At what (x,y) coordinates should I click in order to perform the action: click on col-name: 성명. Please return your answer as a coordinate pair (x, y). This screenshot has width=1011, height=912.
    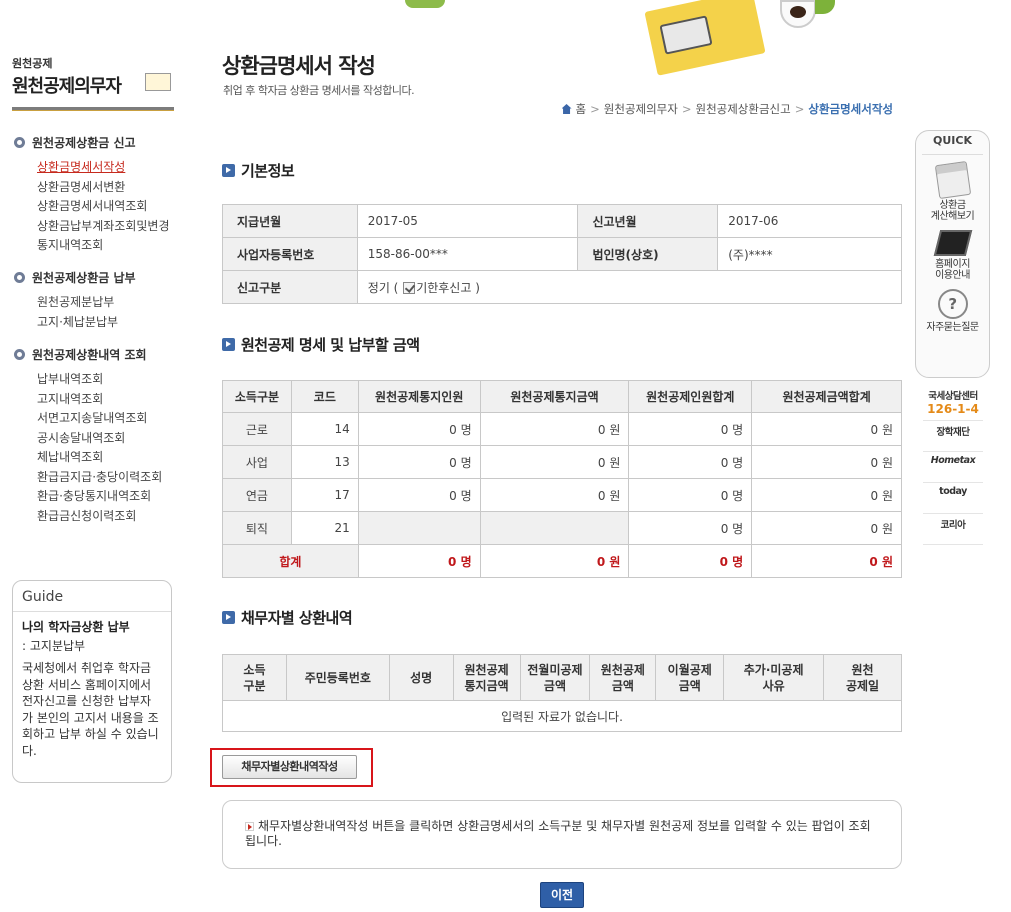
    Looking at the image, I should click on (421, 677).